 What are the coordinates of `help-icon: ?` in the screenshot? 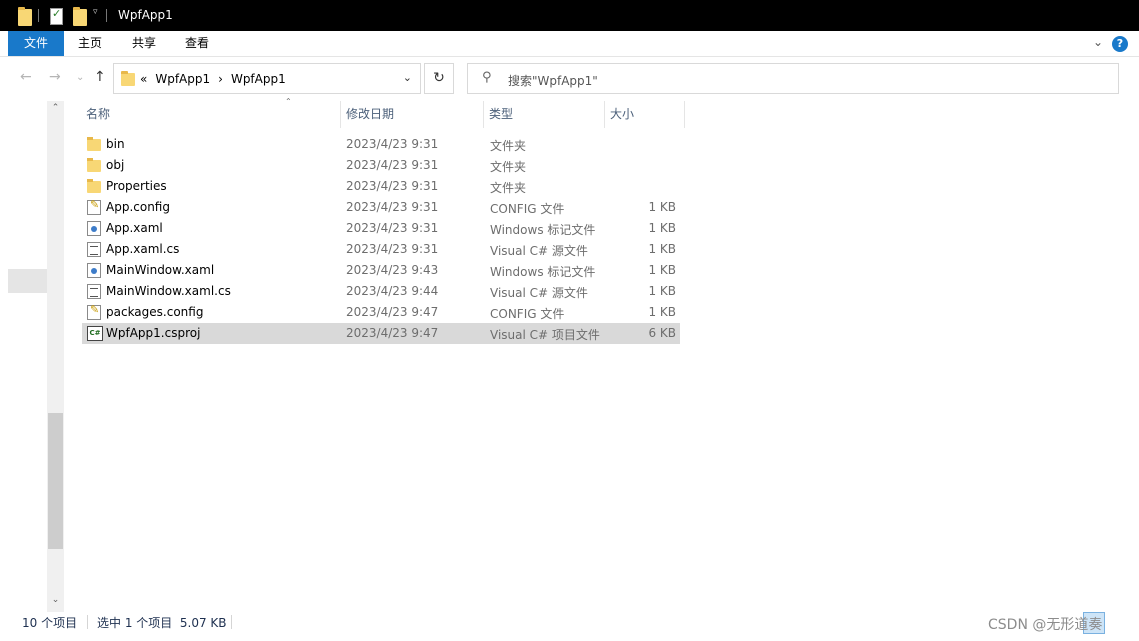 It's located at (1120, 44).